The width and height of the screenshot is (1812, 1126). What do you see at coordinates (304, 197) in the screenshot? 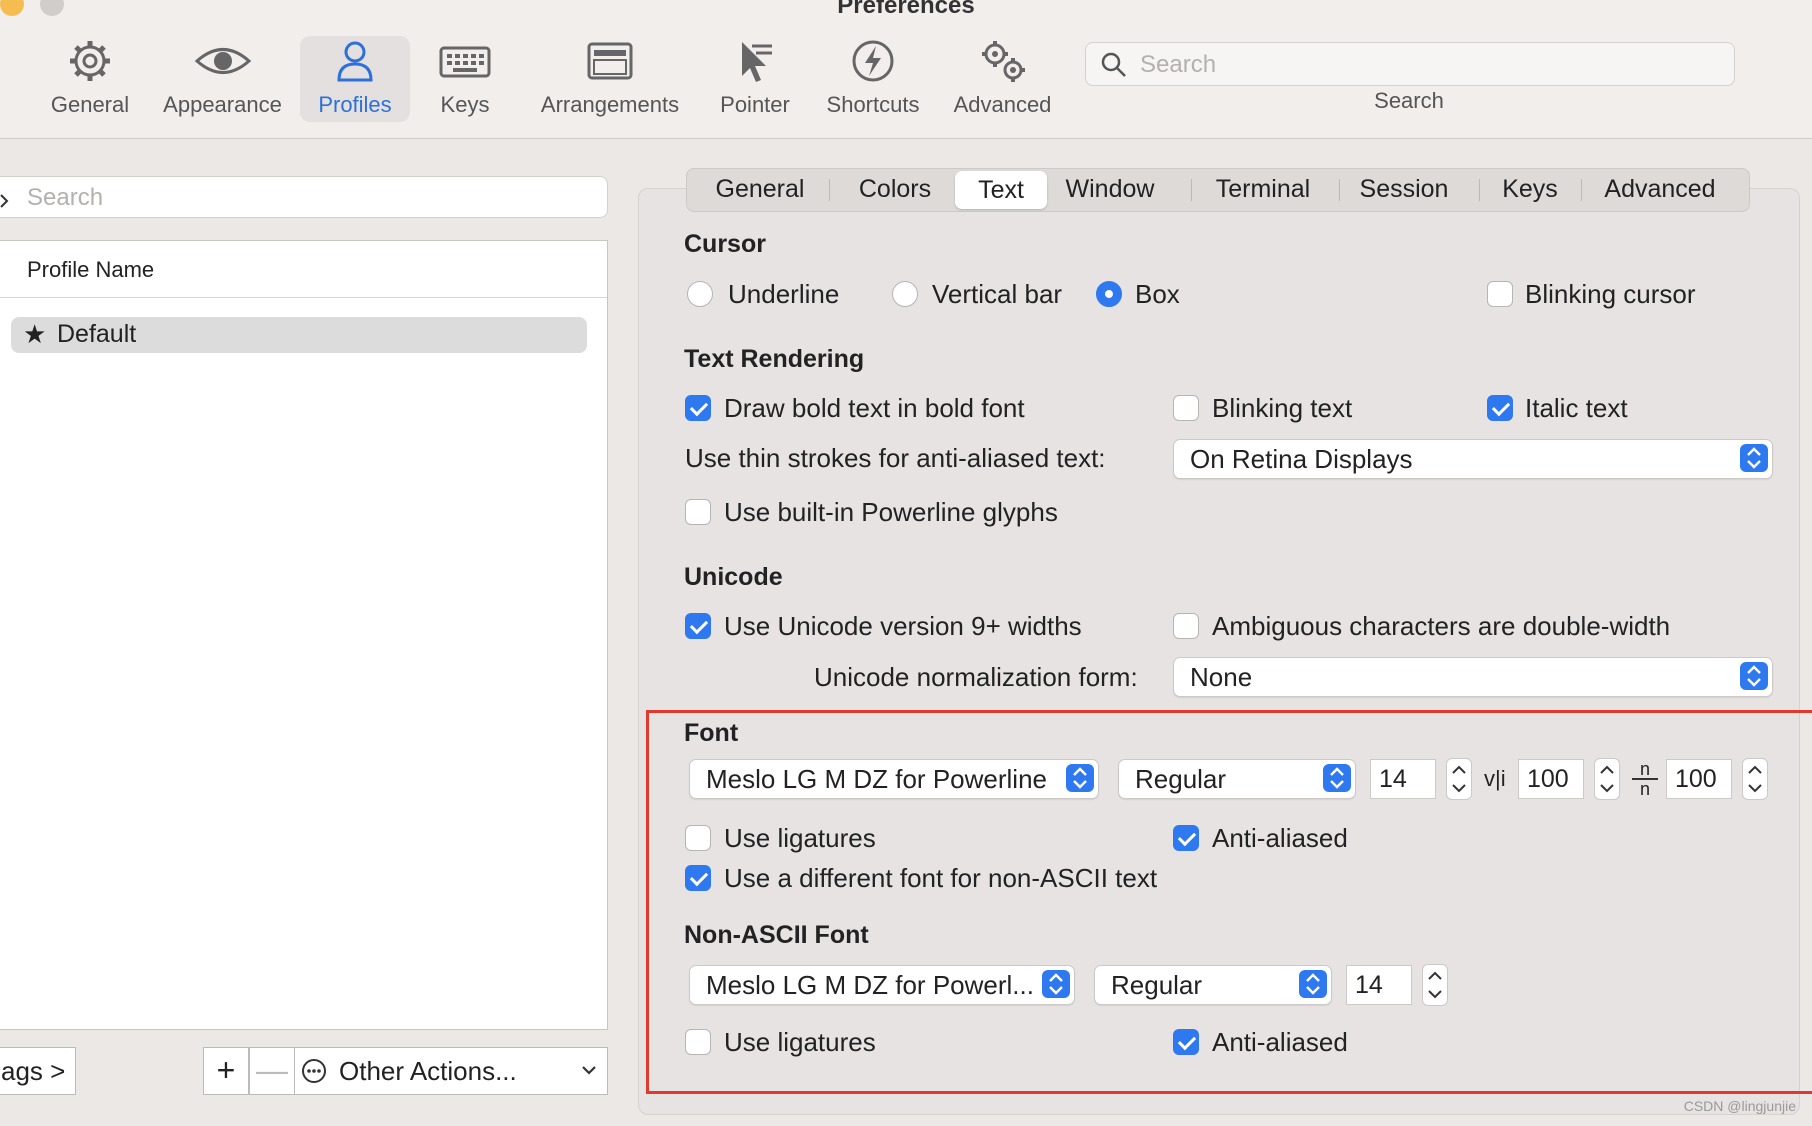
I see `profile-search-field: Search` at bounding box center [304, 197].